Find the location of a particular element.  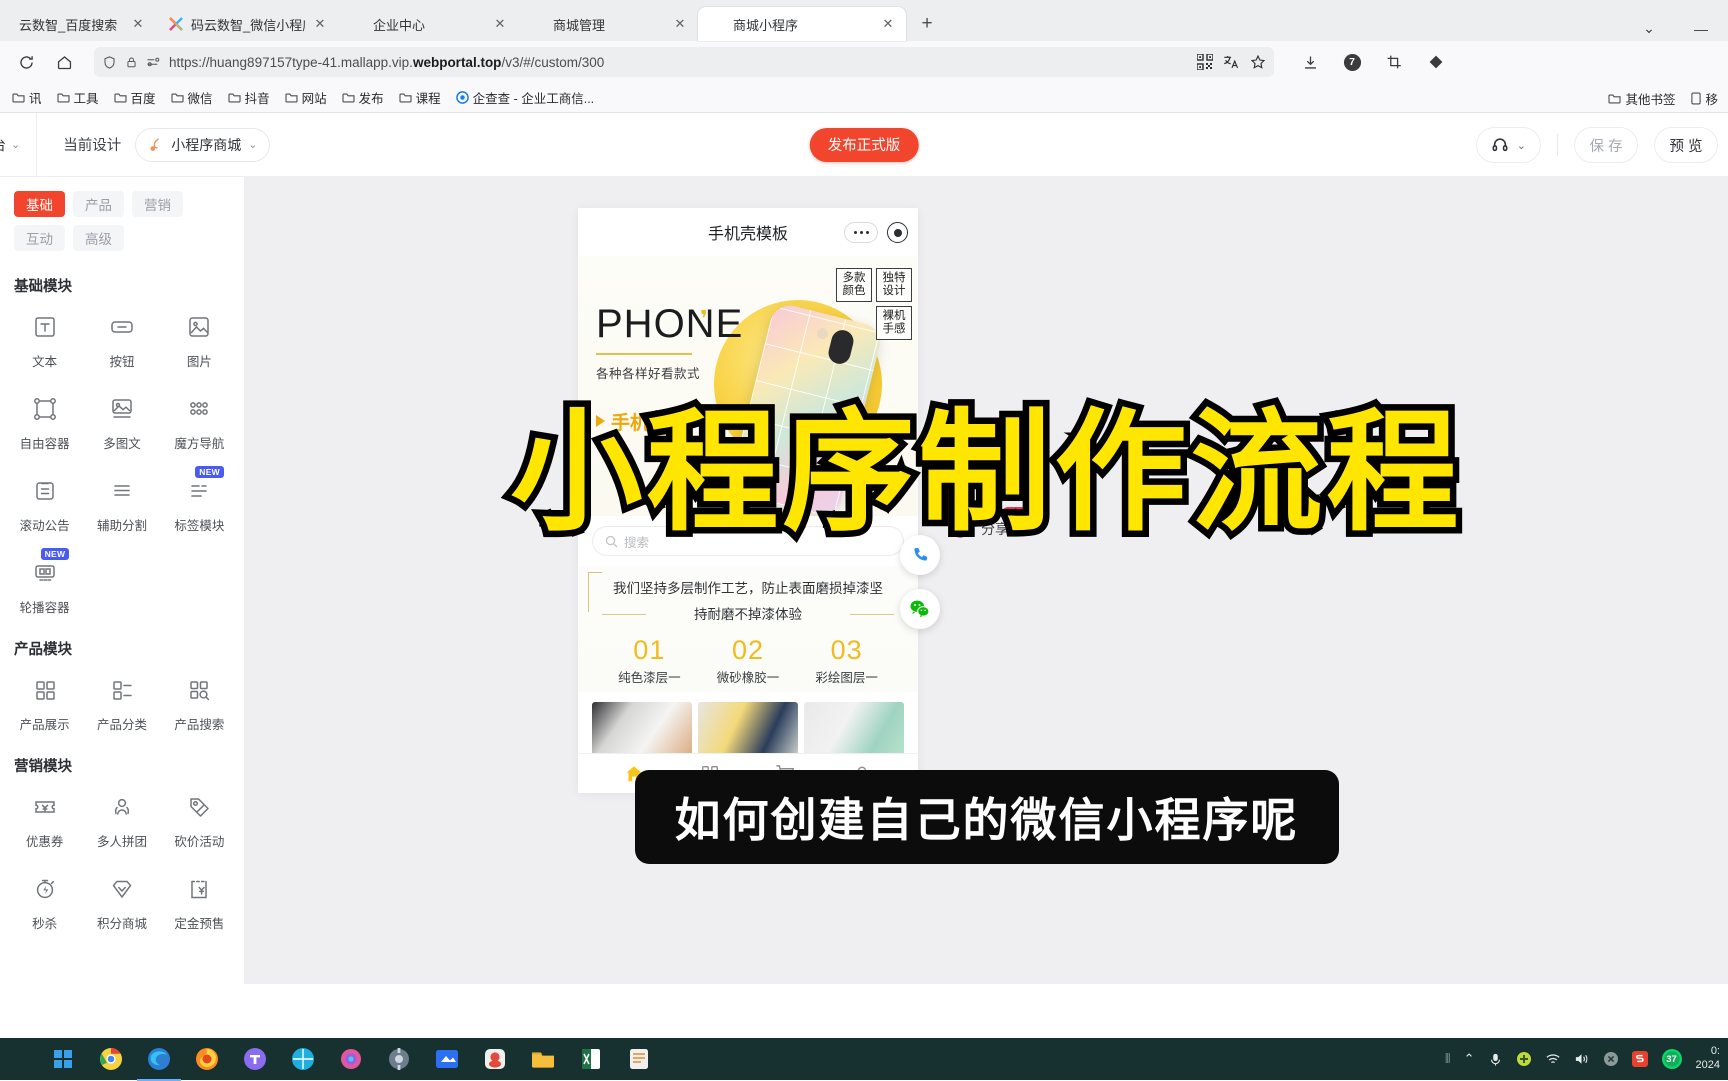

screenshot-icon is located at coordinates (1394, 62).